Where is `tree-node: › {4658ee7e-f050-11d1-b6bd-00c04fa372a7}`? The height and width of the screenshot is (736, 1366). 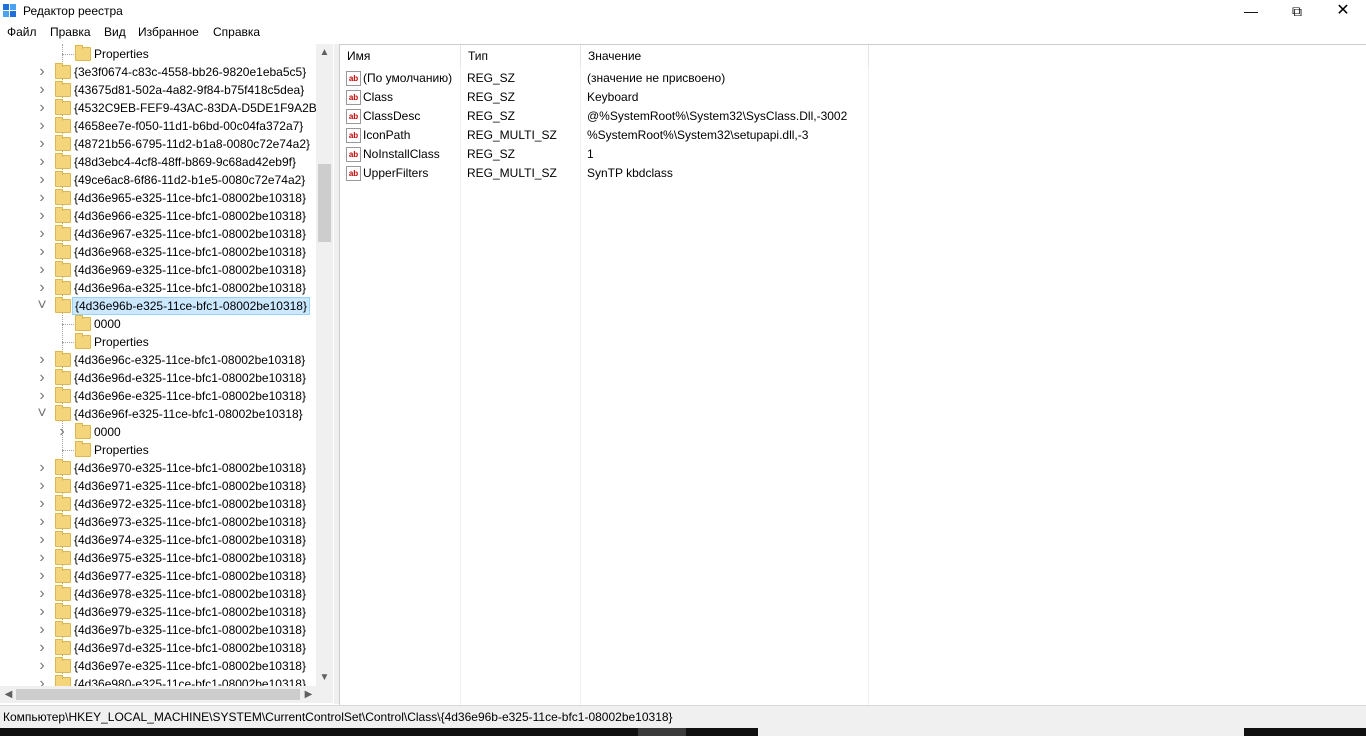 tree-node: › {4658ee7e-f050-11d1-b6bd-00c04fa372a7} is located at coordinates (158, 126).